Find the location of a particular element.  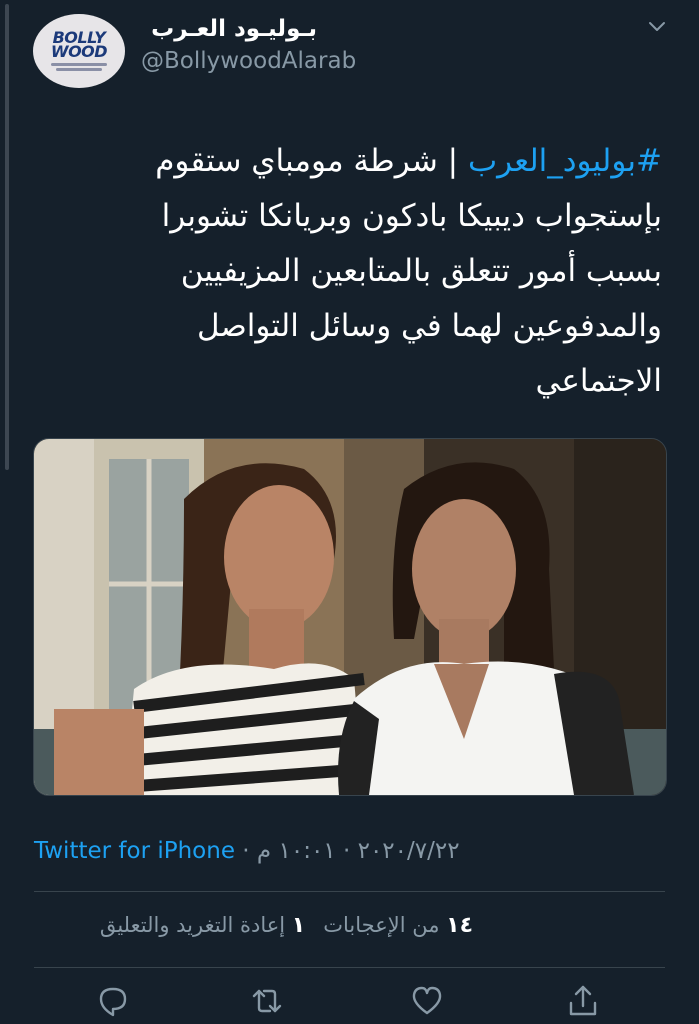

tweet-stats: ١٤ من الإعجابات ١ إعادة التغريد والتعليق is located at coordinates (286, 925).